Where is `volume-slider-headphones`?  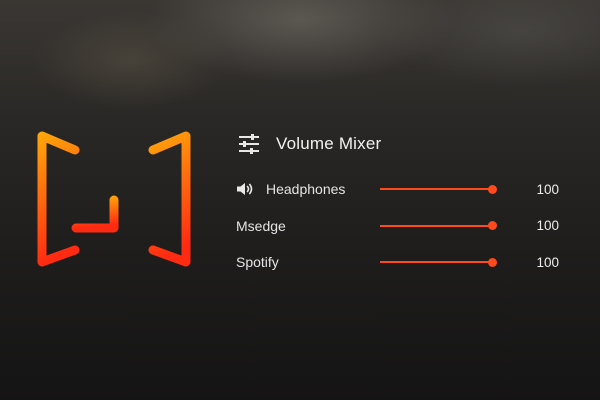 volume-slider-headphones is located at coordinates (438, 189).